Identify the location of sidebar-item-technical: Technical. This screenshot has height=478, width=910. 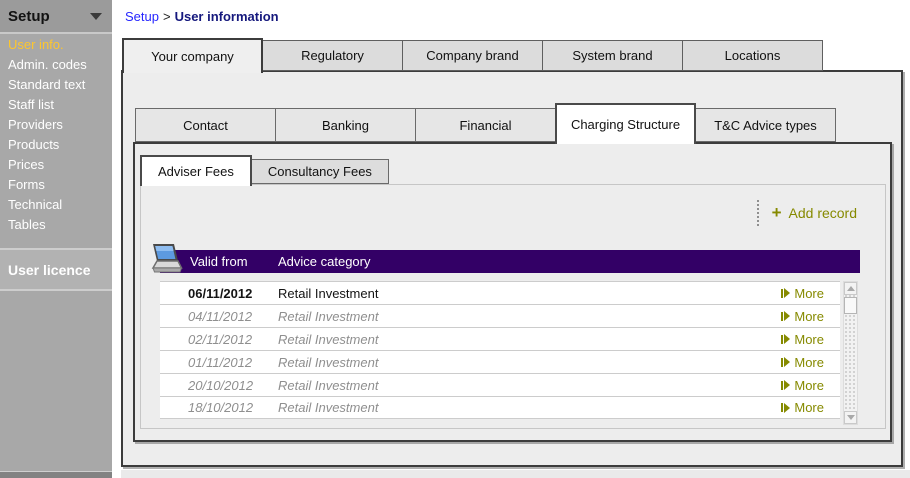
(56, 205).